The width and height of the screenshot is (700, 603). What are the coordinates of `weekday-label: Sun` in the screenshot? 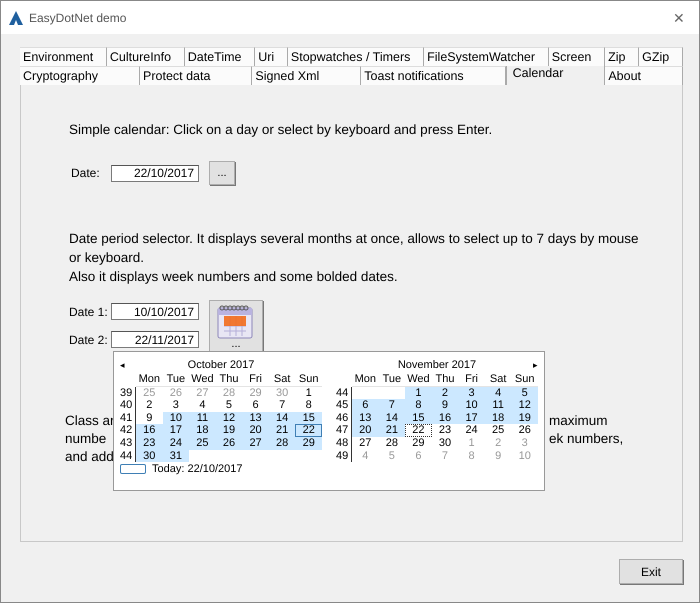 It's located at (308, 380).